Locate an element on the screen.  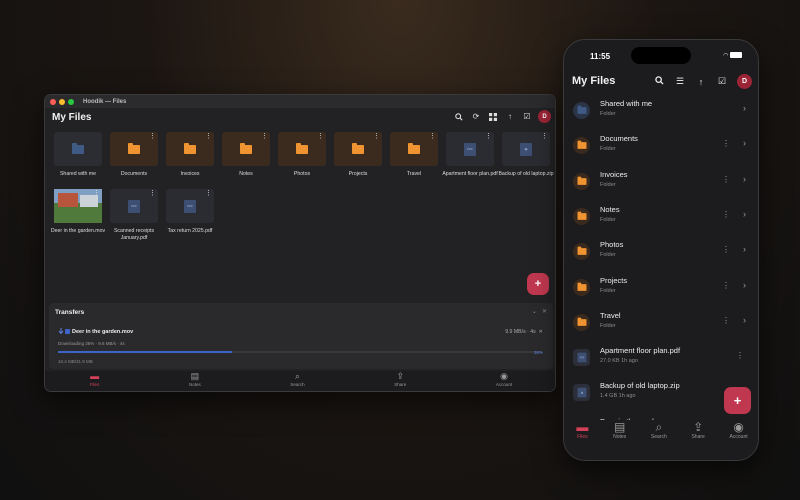
close-window-button is located at coordinates (53, 101).